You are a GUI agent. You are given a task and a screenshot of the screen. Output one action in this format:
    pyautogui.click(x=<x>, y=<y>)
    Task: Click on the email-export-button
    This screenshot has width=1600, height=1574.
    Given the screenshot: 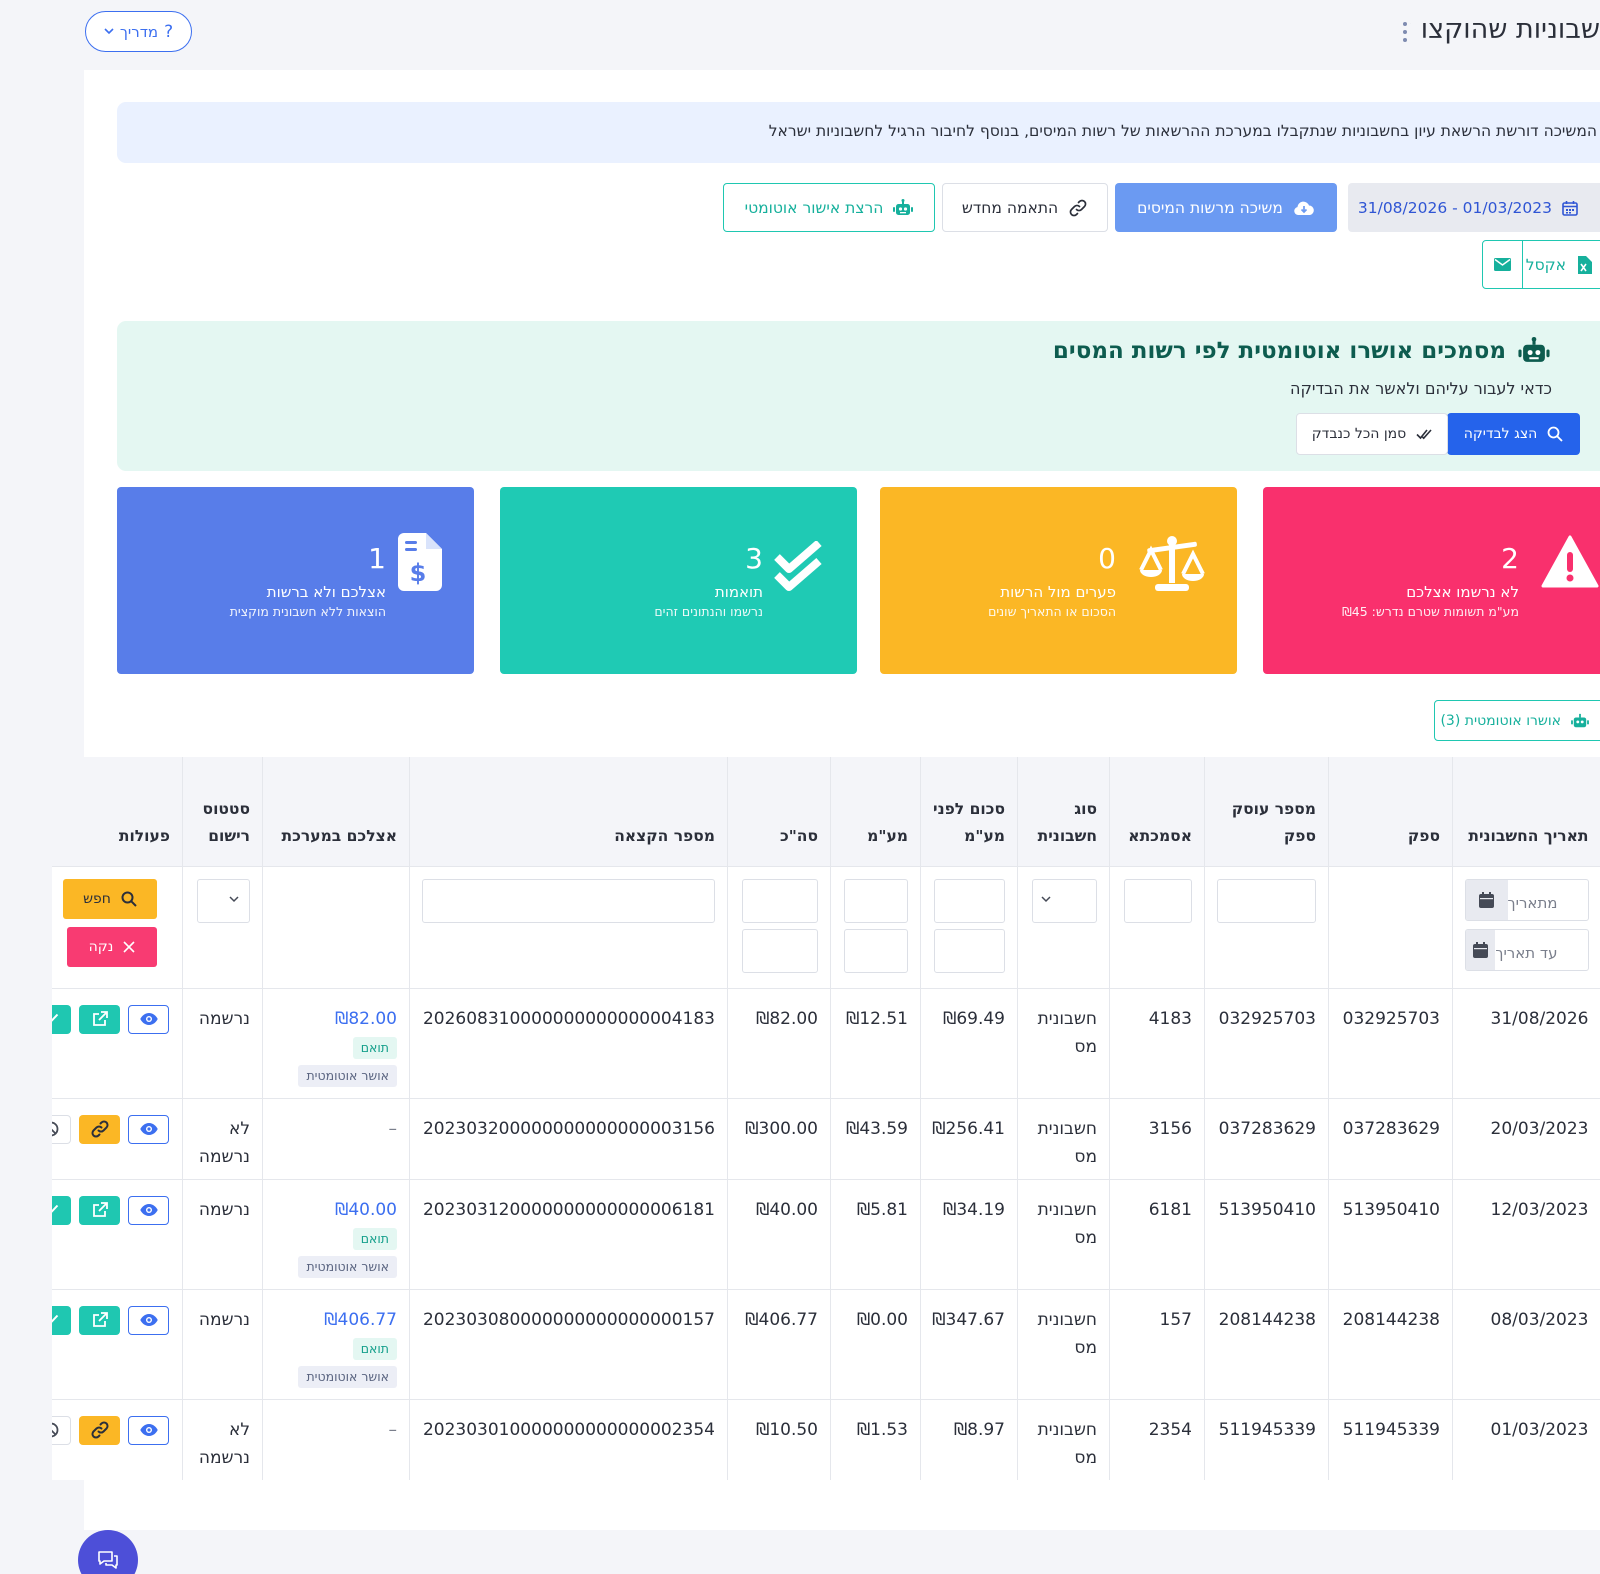 What is the action you would take?
    pyautogui.click(x=1502, y=264)
    